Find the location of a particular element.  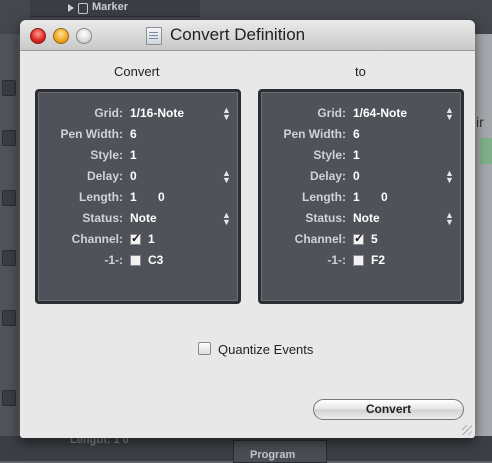

background-right-strip: ir is located at coordinates (483, 247).